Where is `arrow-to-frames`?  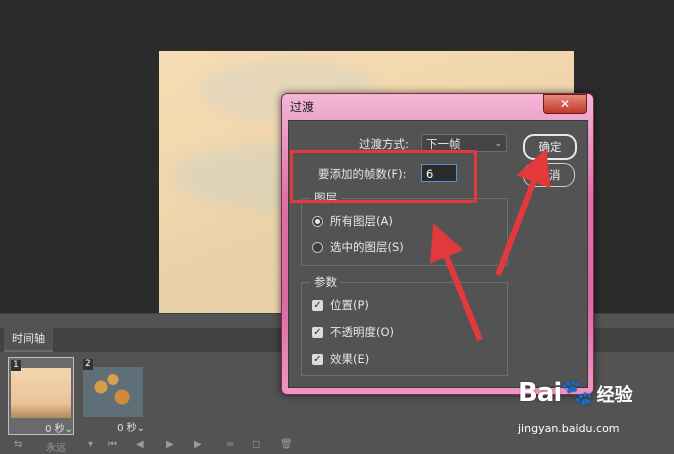
arrow-to-frames is located at coordinates (456, 282).